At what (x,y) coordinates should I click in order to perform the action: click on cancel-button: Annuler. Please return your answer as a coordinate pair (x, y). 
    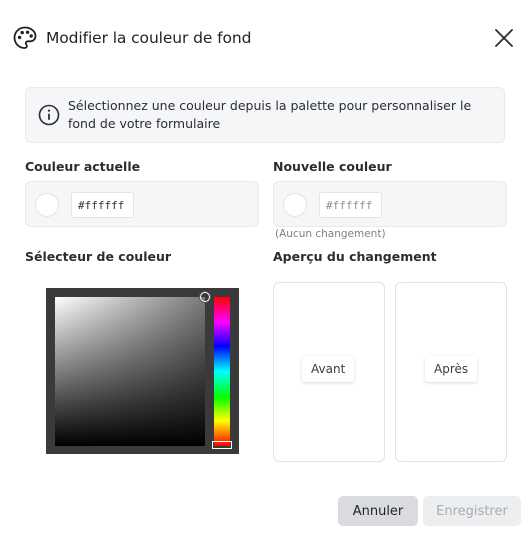
    Looking at the image, I should click on (378, 511).